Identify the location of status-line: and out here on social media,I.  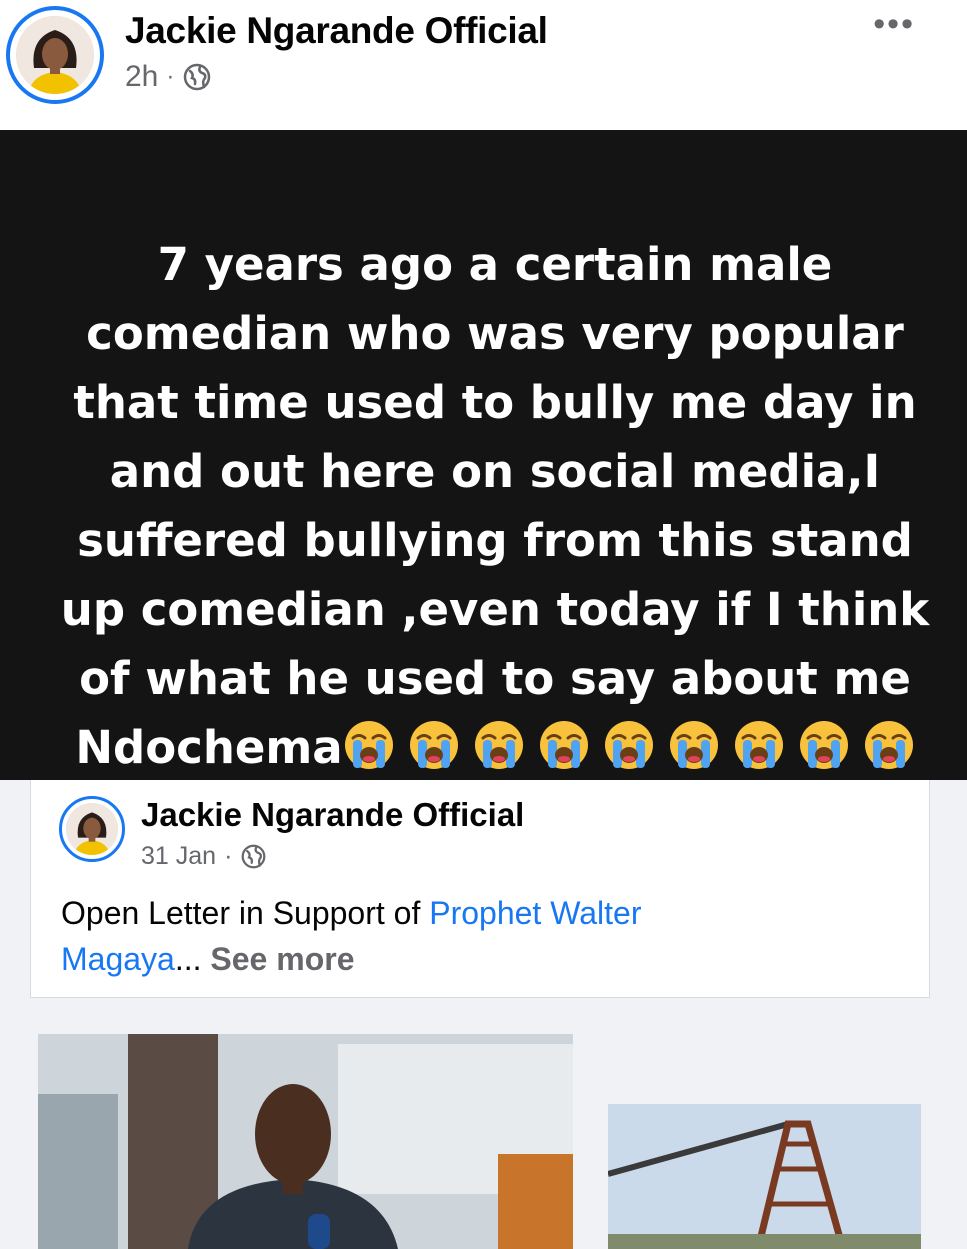
(495, 471).